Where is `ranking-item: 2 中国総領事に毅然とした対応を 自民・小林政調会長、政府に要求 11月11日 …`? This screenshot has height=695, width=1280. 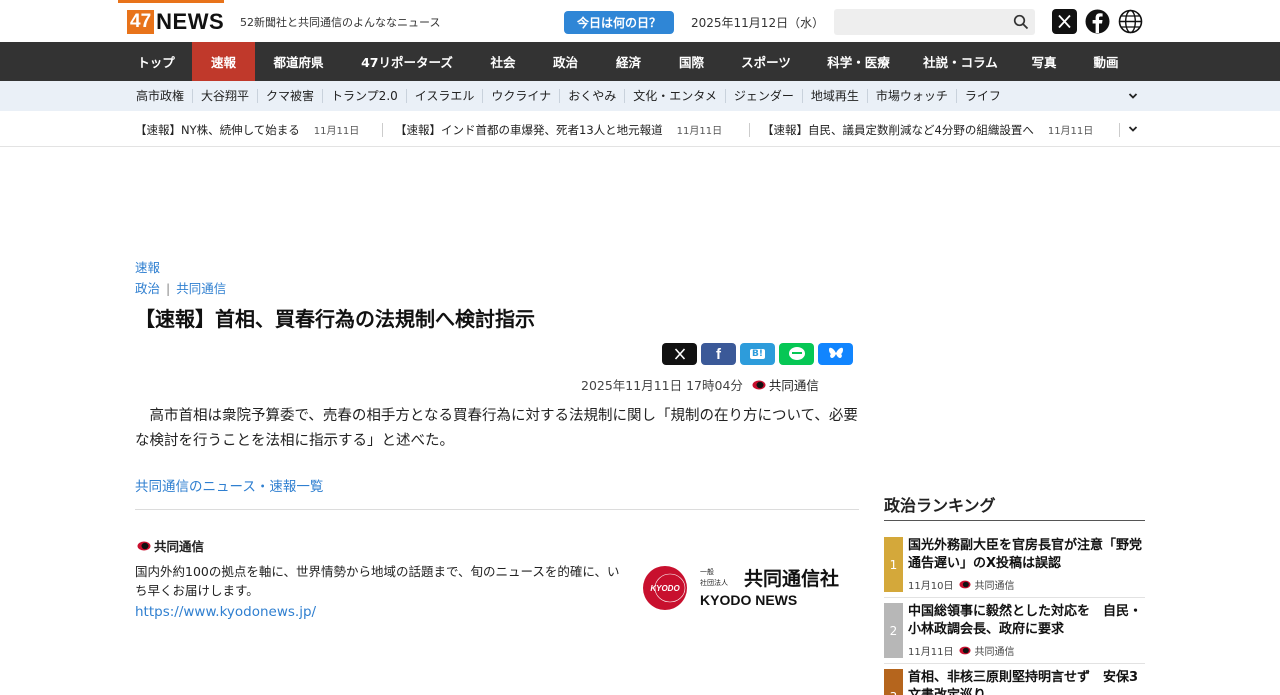 ranking-item: 2 中国総領事に毅然とした対応を 自民・小林政調会長、政府に要求 11月11日 … is located at coordinates (1014, 630).